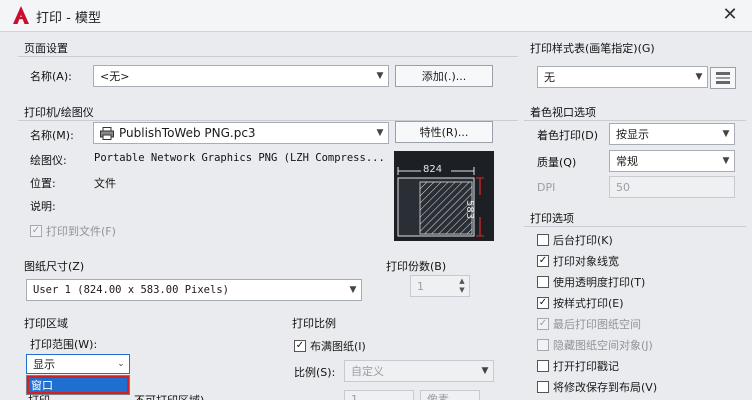  What do you see at coordinates (438, 396) in the screenshot?
I see `scale-unit-value: 像素` at bounding box center [438, 396].